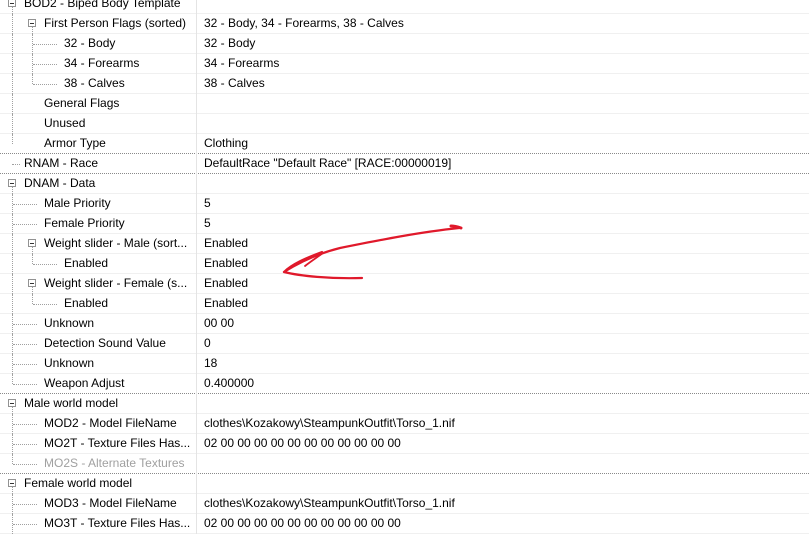 The height and width of the screenshot is (535, 809). I want to click on tree-row-dnam-data: DNAM - Data, so click(404, 184).